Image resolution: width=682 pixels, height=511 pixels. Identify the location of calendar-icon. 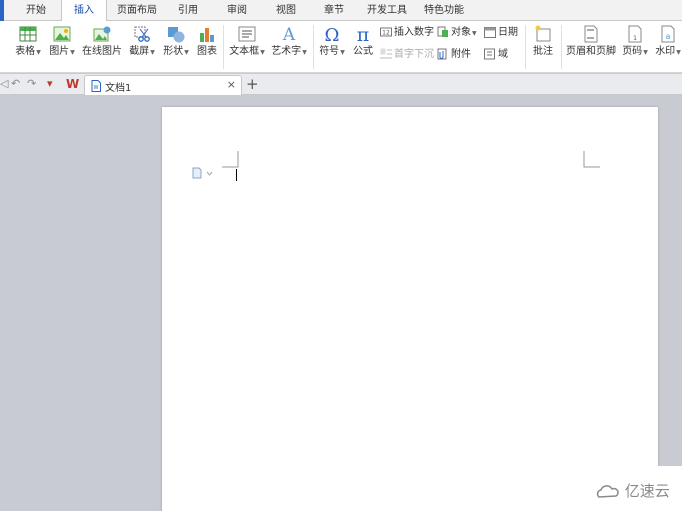
(490, 32).